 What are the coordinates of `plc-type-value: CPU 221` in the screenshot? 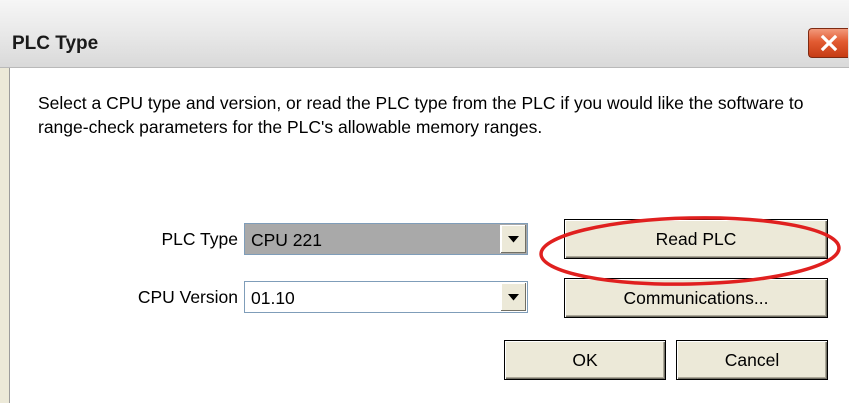 It's located at (287, 240).